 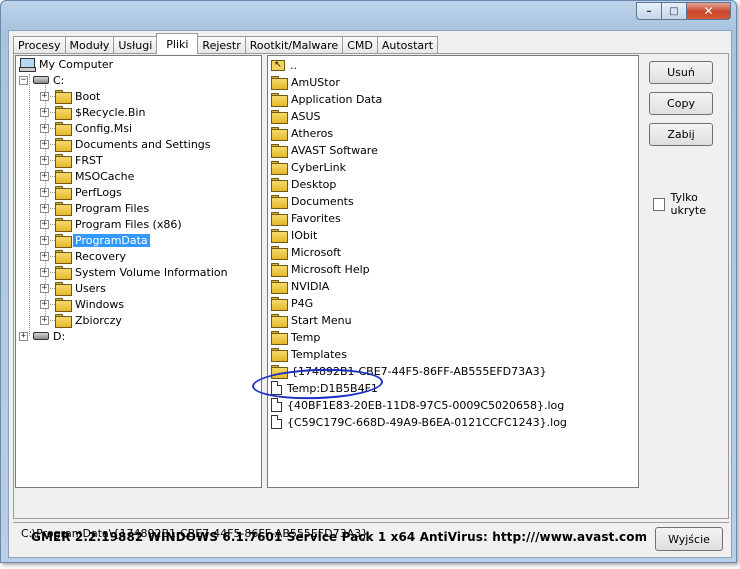 What do you see at coordinates (709, 11) in the screenshot?
I see `close-button: ✕` at bounding box center [709, 11].